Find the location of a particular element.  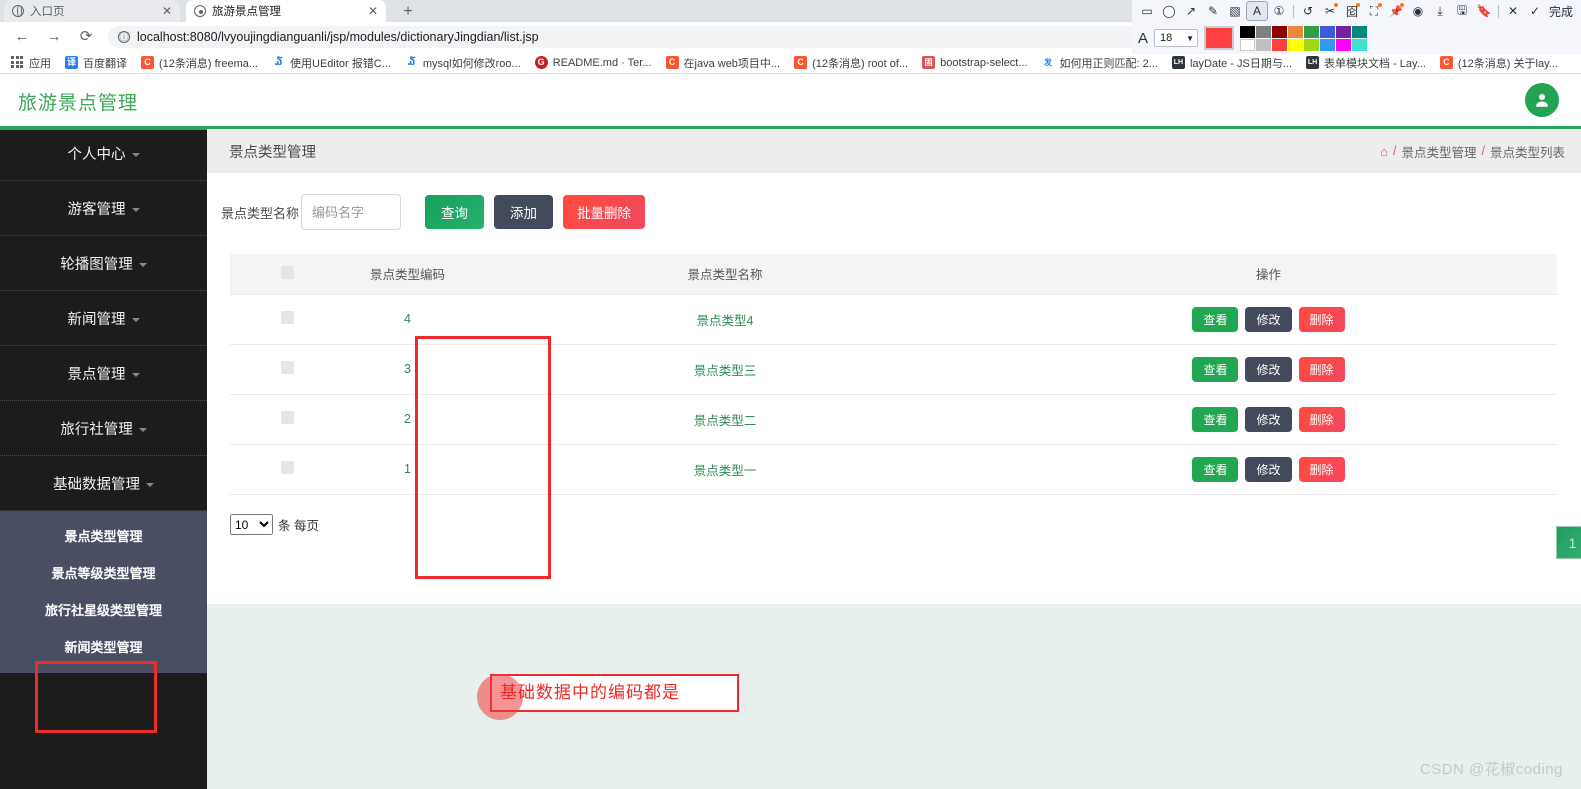

serial-number-tool-icon: ① is located at coordinates (1279, 11).